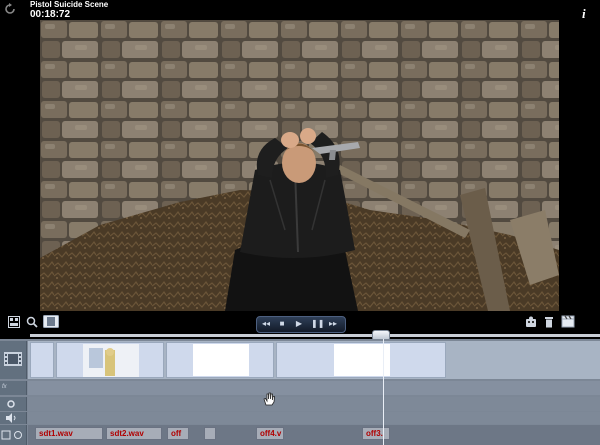  I want to click on audio-track-icon, so click(11, 435).